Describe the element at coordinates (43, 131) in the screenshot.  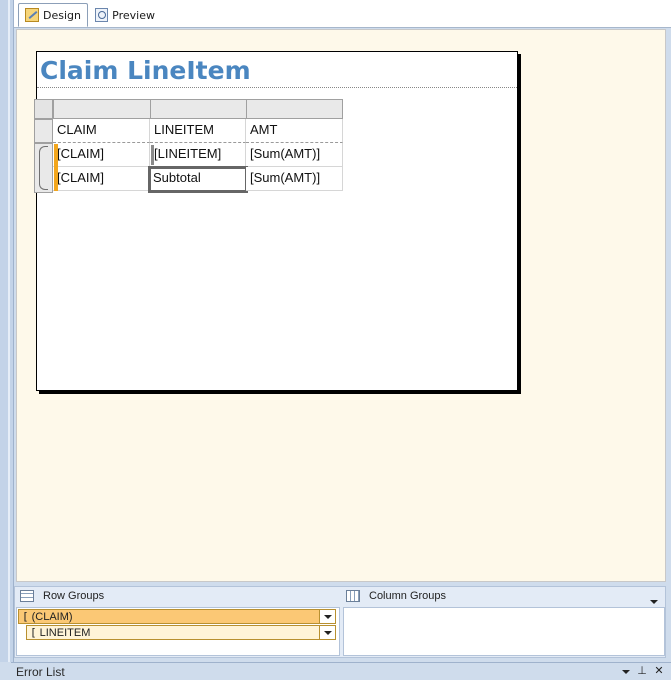
I see `row-handle-header` at that location.